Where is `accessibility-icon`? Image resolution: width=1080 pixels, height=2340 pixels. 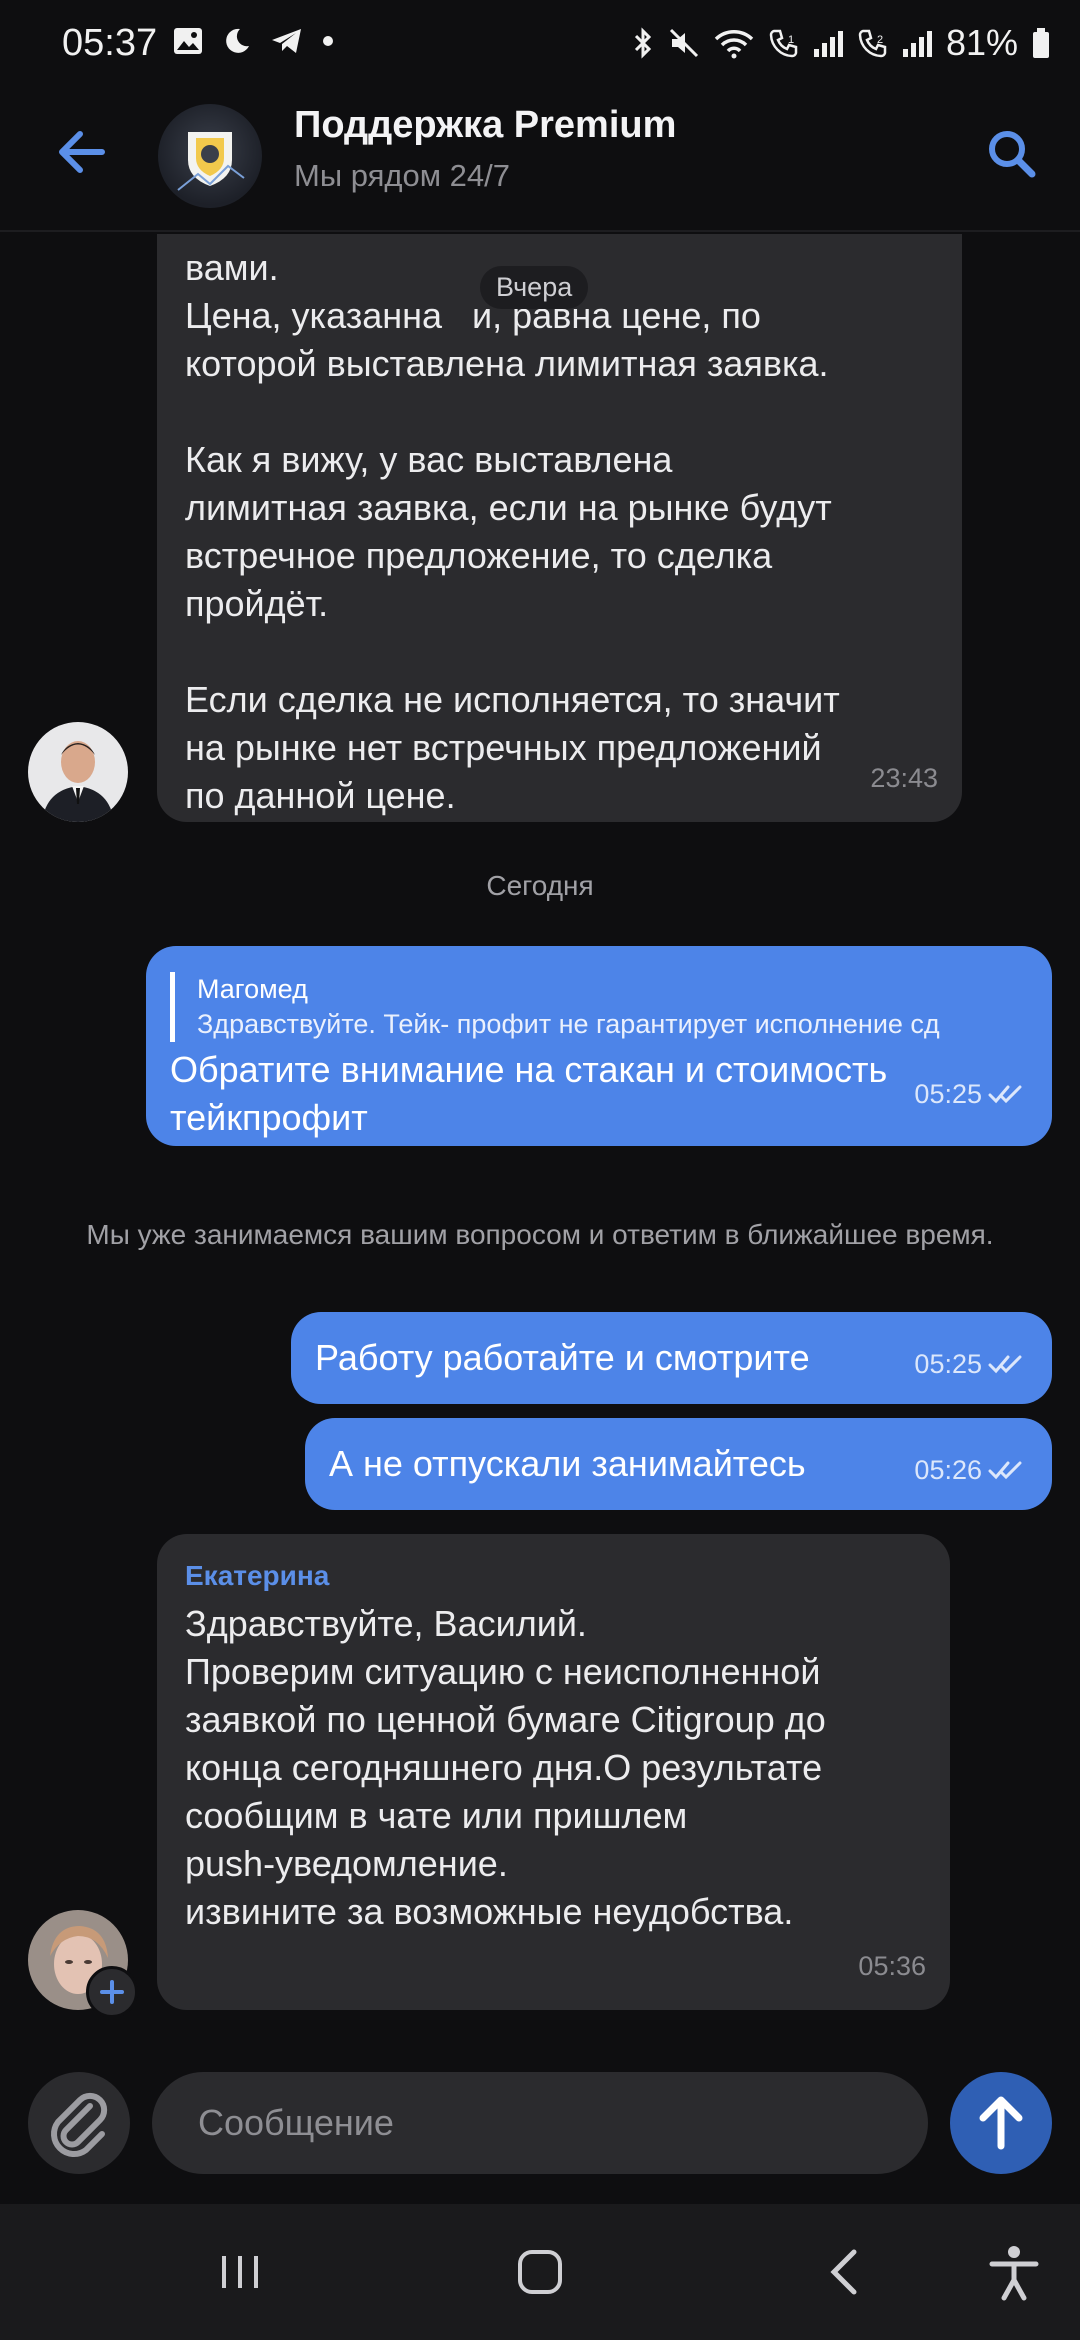
accessibility-icon is located at coordinates (1014, 2272).